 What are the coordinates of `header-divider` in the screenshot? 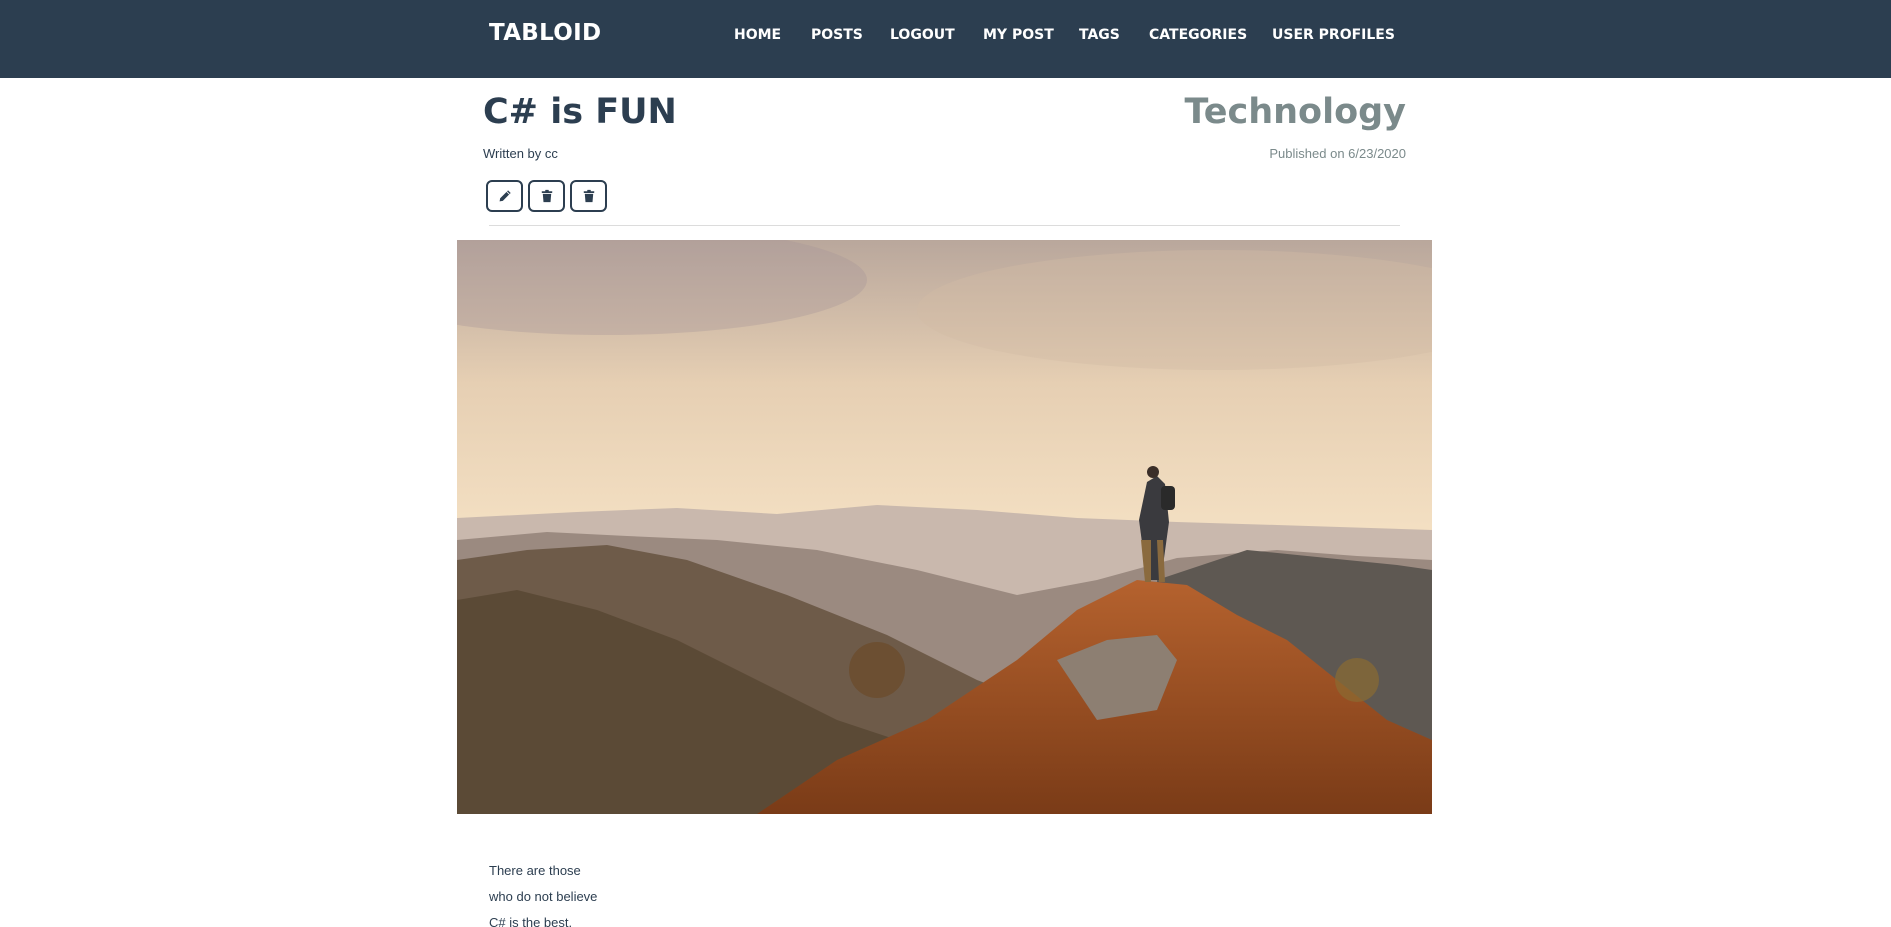 It's located at (944, 225).